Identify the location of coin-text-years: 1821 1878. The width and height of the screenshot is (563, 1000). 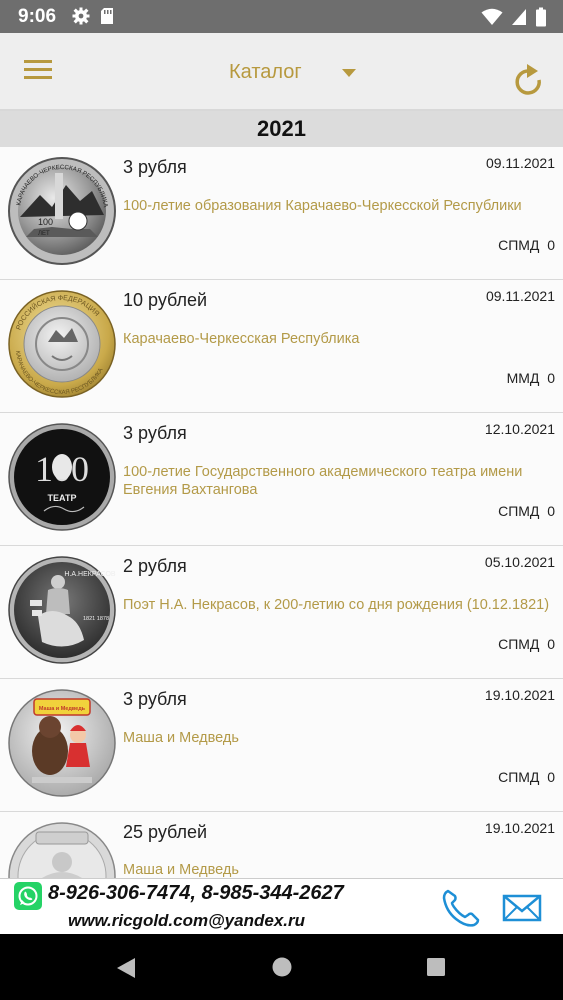
(96, 619).